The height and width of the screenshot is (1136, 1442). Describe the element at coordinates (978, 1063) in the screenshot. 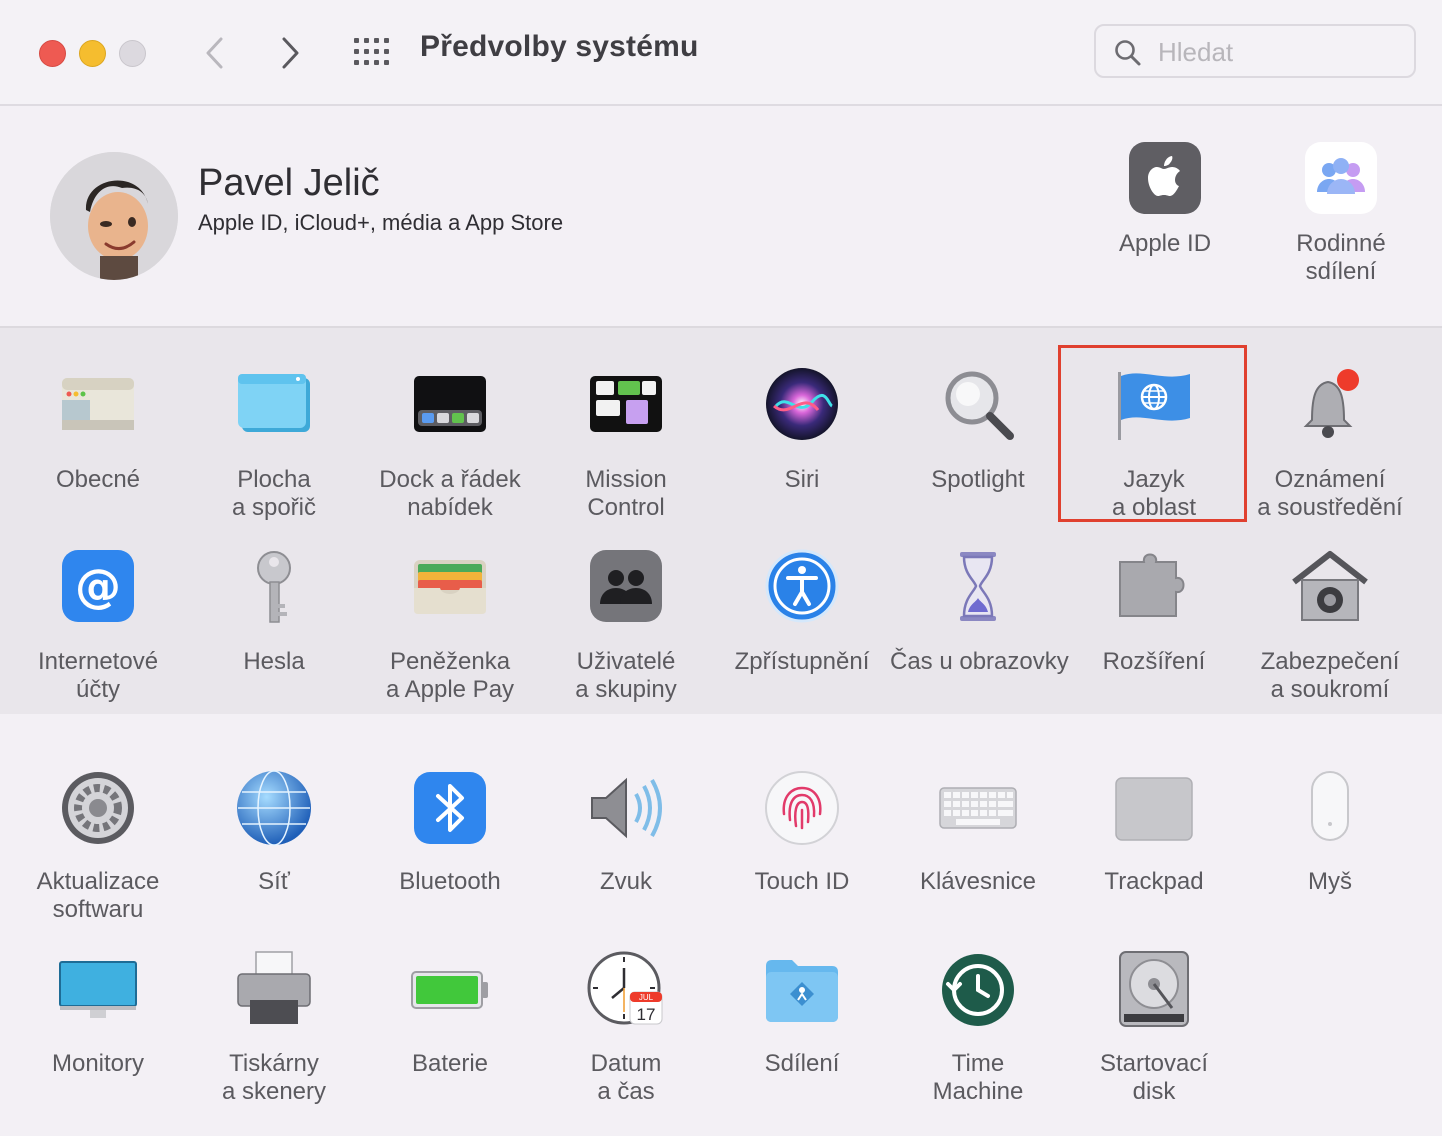

I see `pref-label-line1: Time` at that location.